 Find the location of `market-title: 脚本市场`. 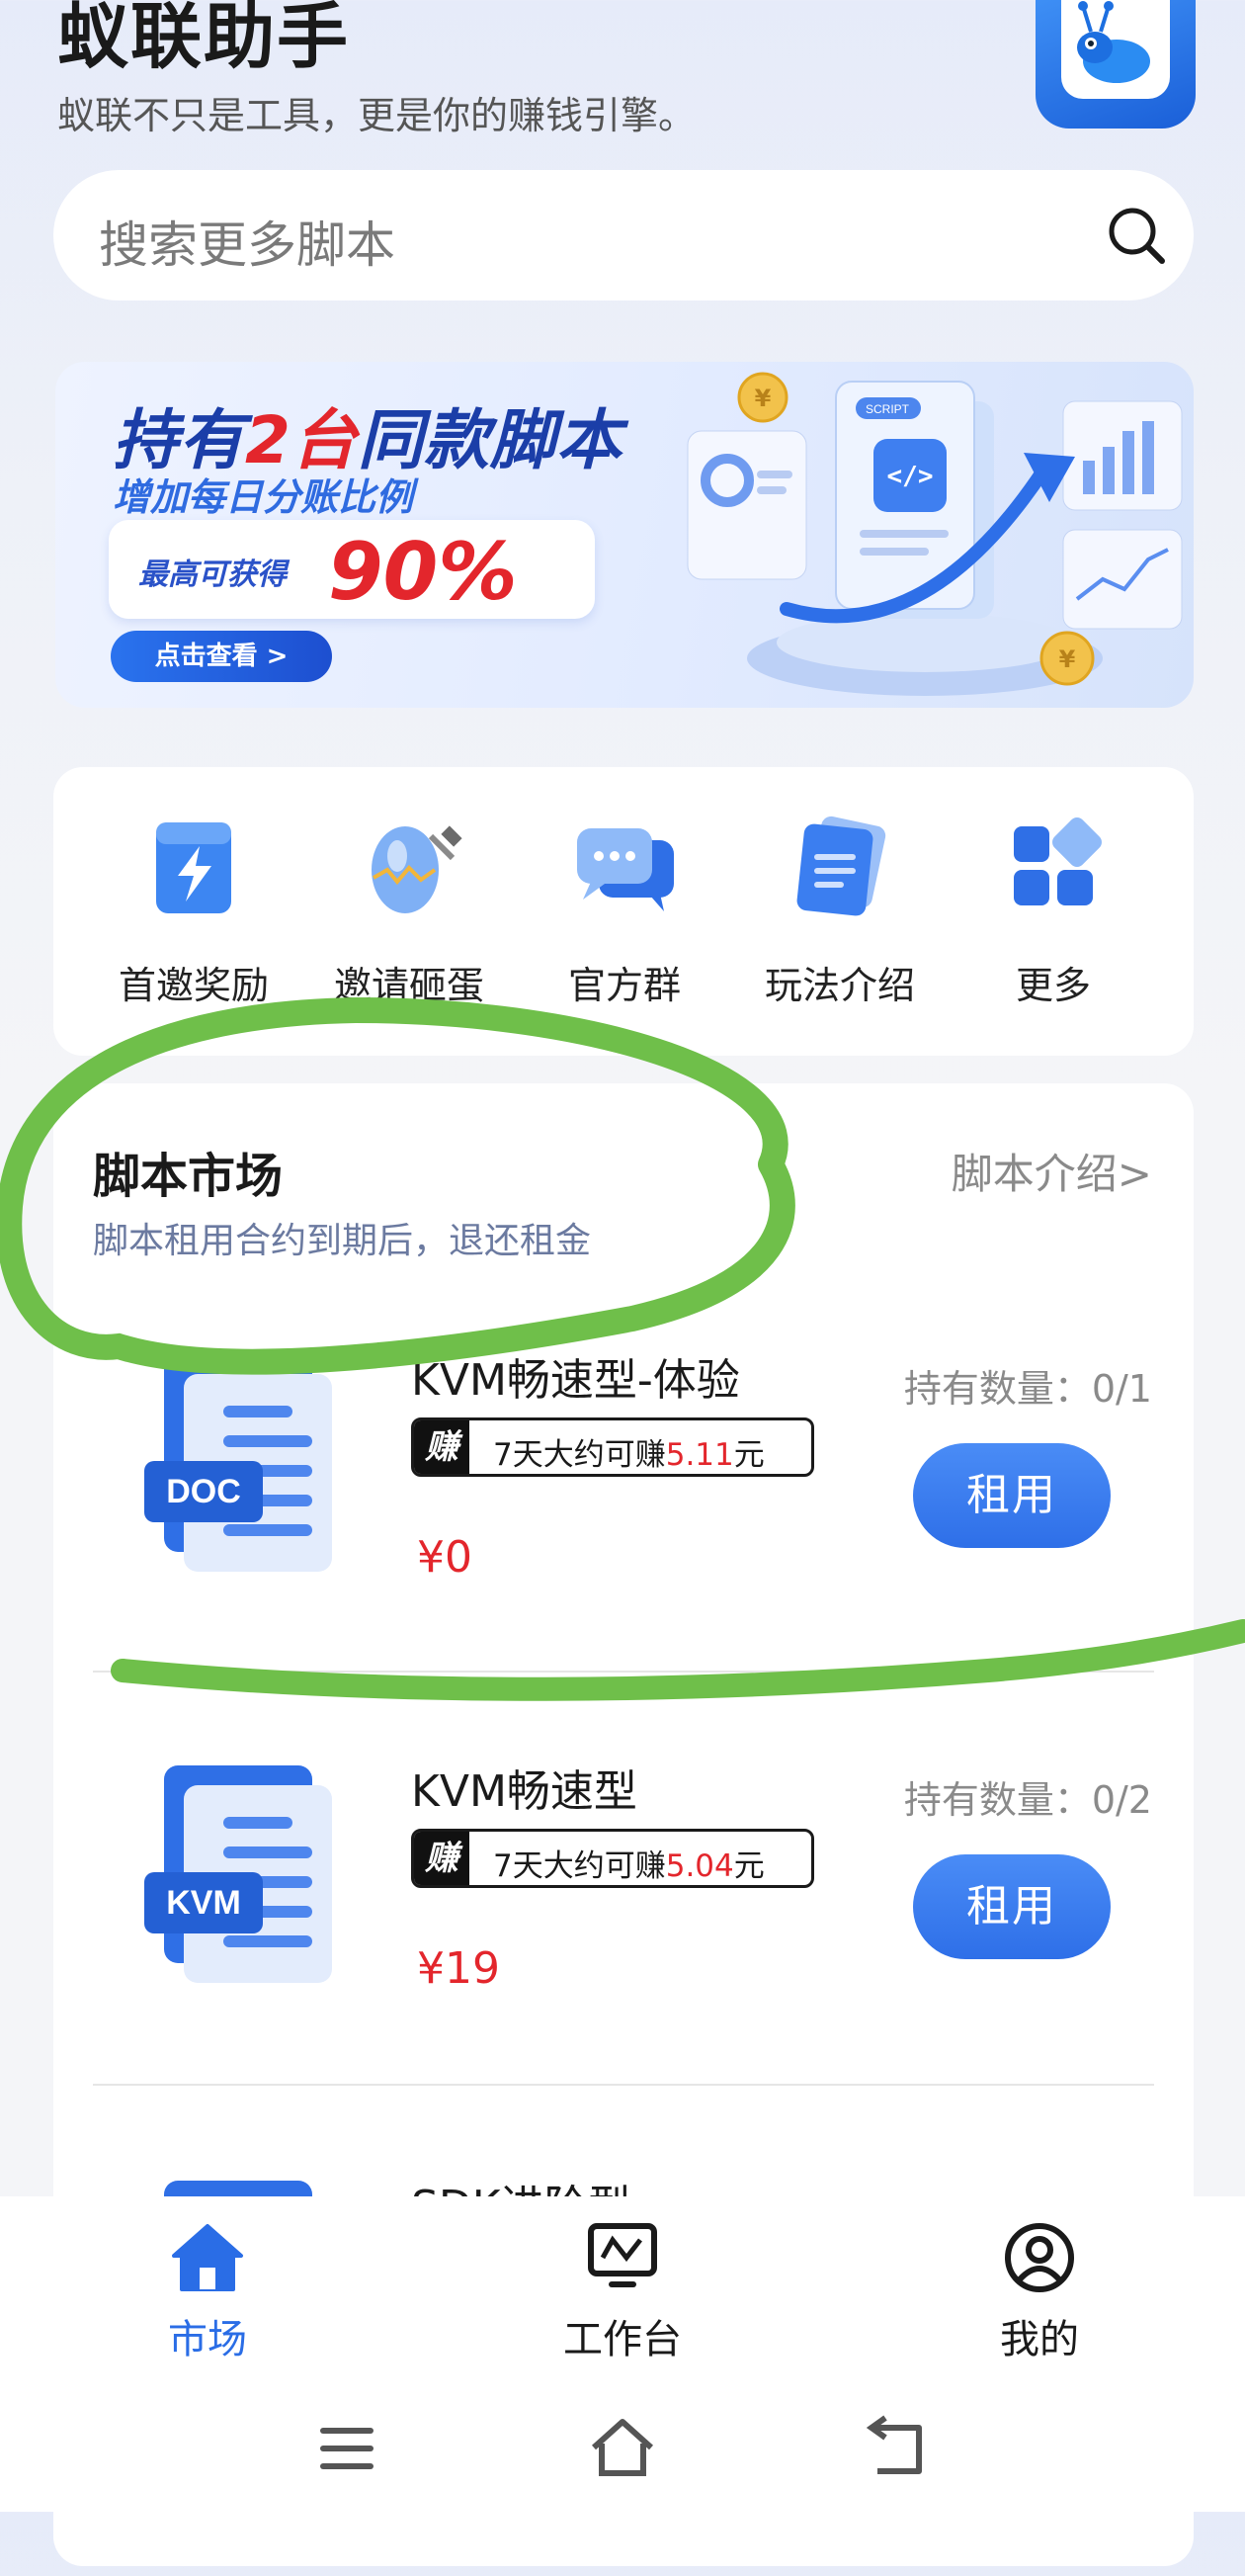

market-title: 脚本市场 is located at coordinates (188, 1176).